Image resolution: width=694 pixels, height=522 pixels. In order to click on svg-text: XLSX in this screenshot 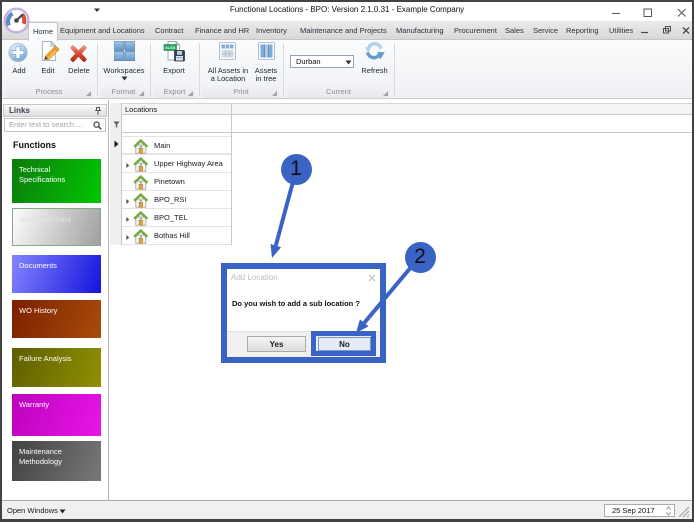, I will do `click(170, 47)`.